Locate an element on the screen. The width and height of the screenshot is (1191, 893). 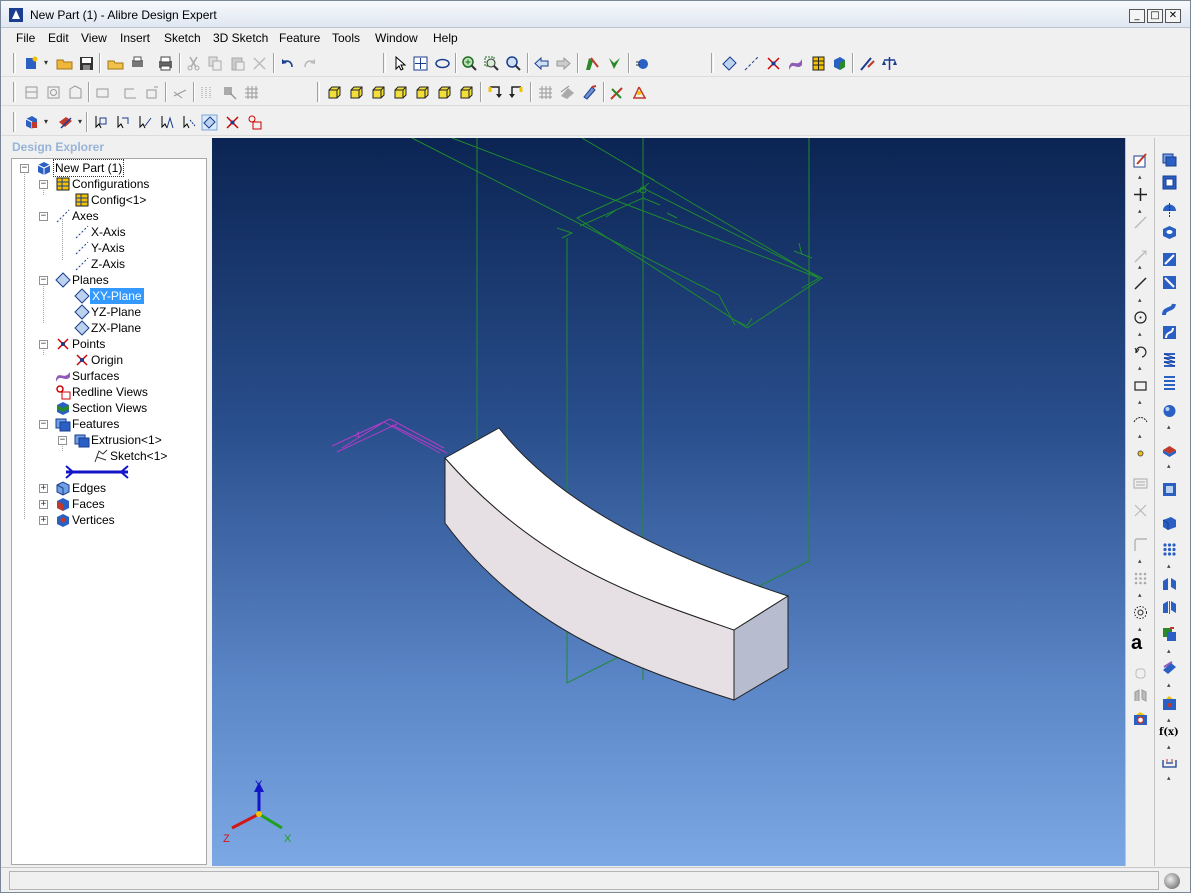
activate-sketch-icon is located at coordinates (1140, 160).